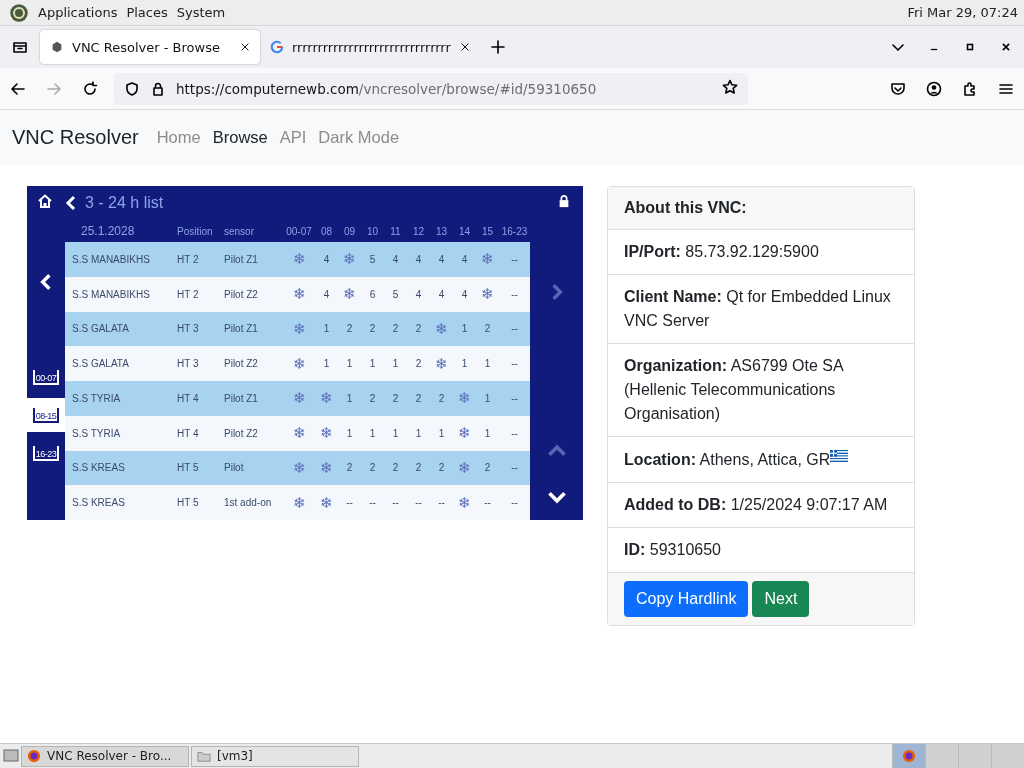 The image size is (1024, 768). What do you see at coordinates (970, 47) in the screenshot?
I see `maximize-icon` at bounding box center [970, 47].